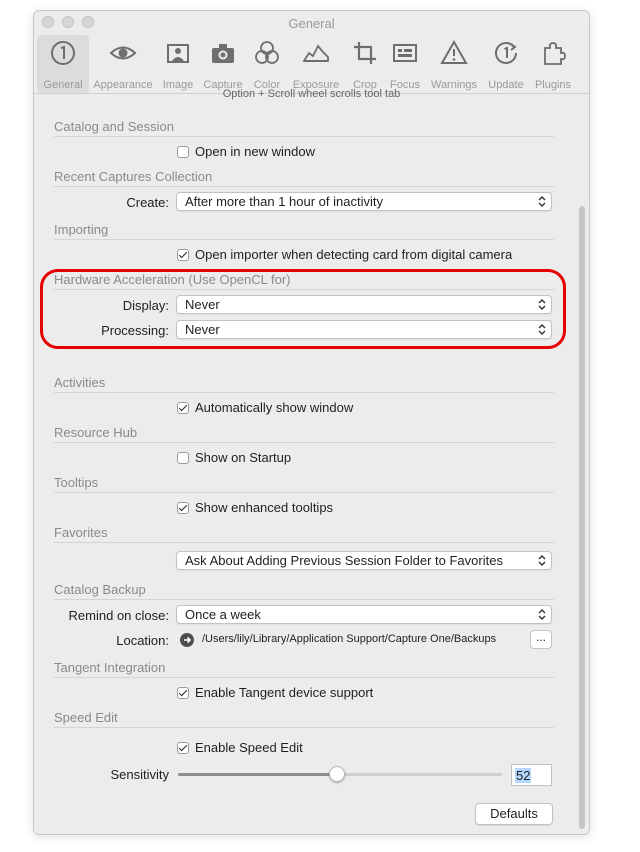  What do you see at coordinates (304, 534) in the screenshot?
I see `section-favorites: Favorites` at bounding box center [304, 534].